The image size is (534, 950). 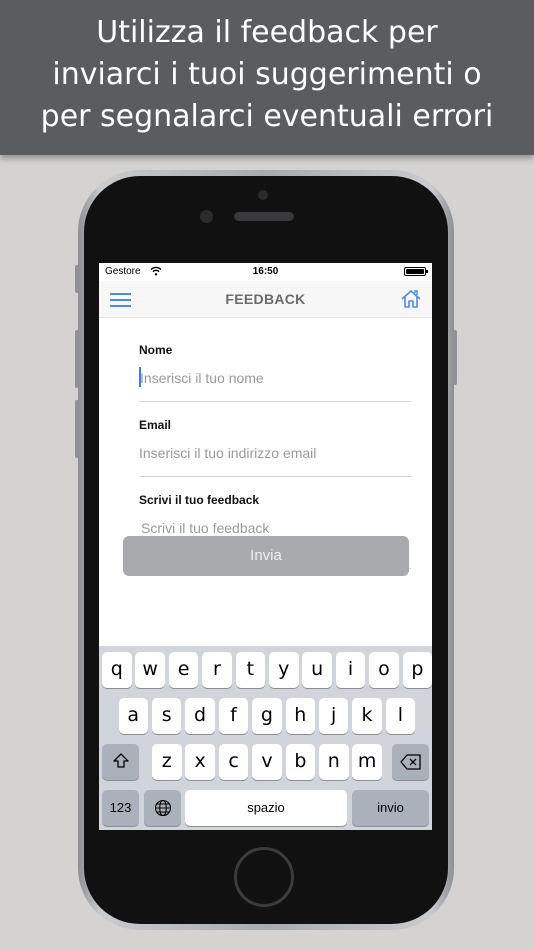 I want to click on earpiece-speaker, so click(x=264, y=216).